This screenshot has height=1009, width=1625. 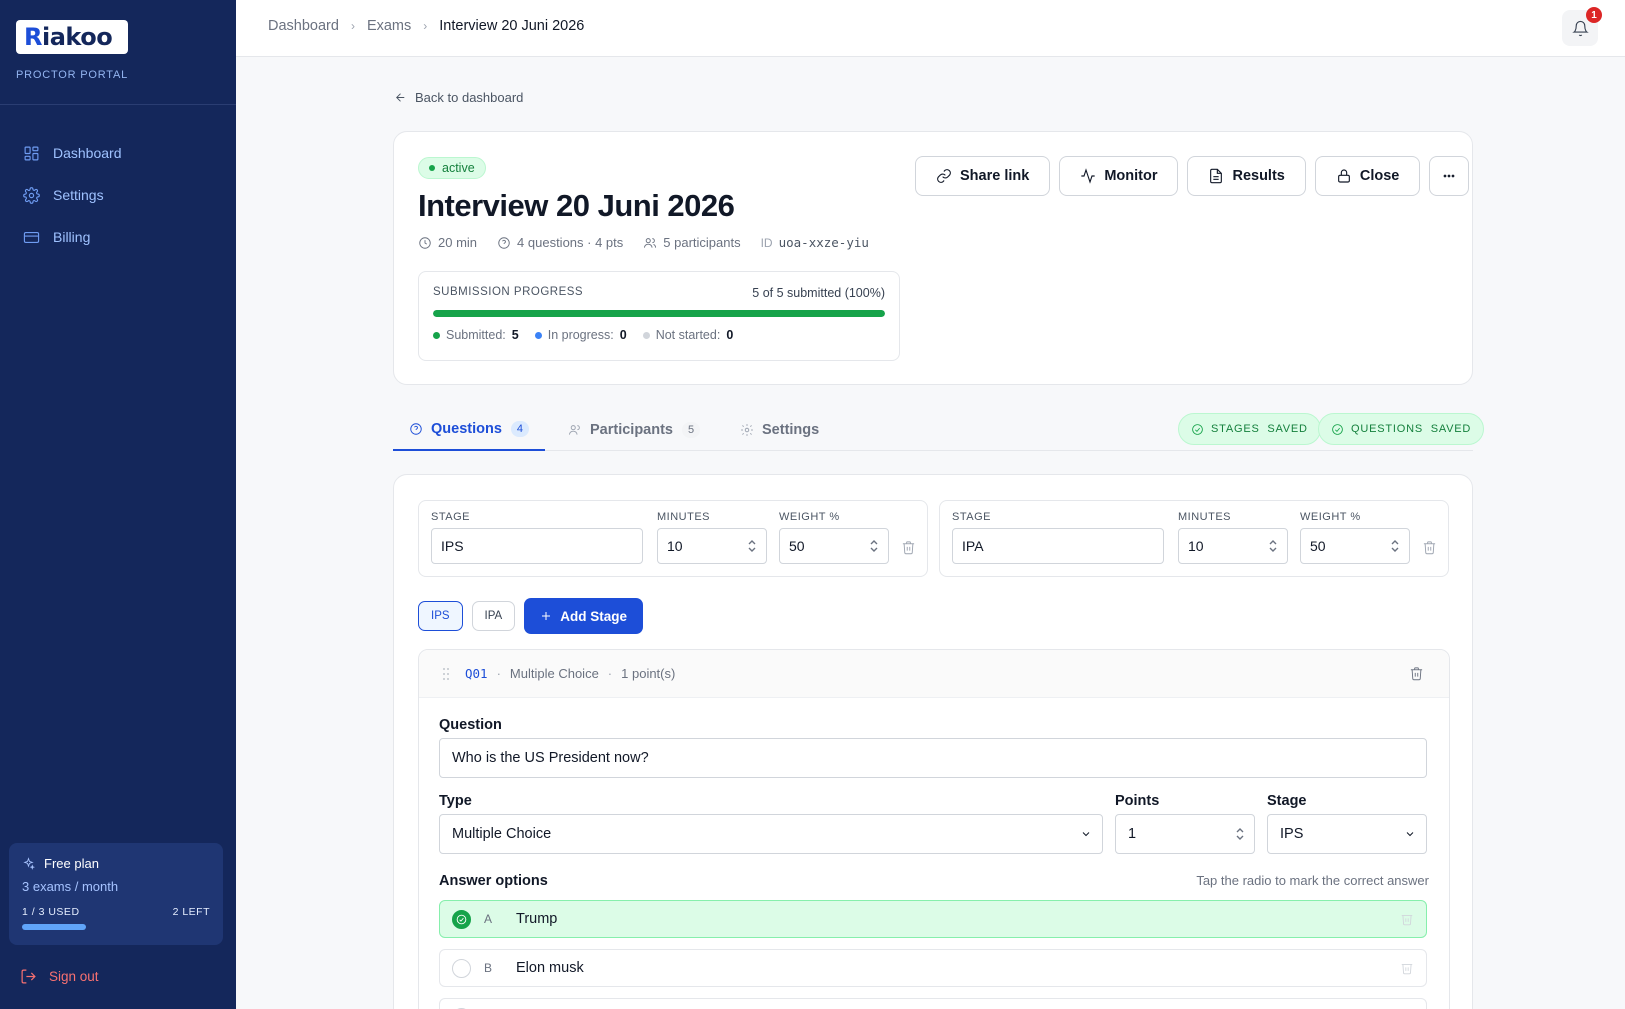 I want to click on monitor-label: Monitor, so click(x=1131, y=176).